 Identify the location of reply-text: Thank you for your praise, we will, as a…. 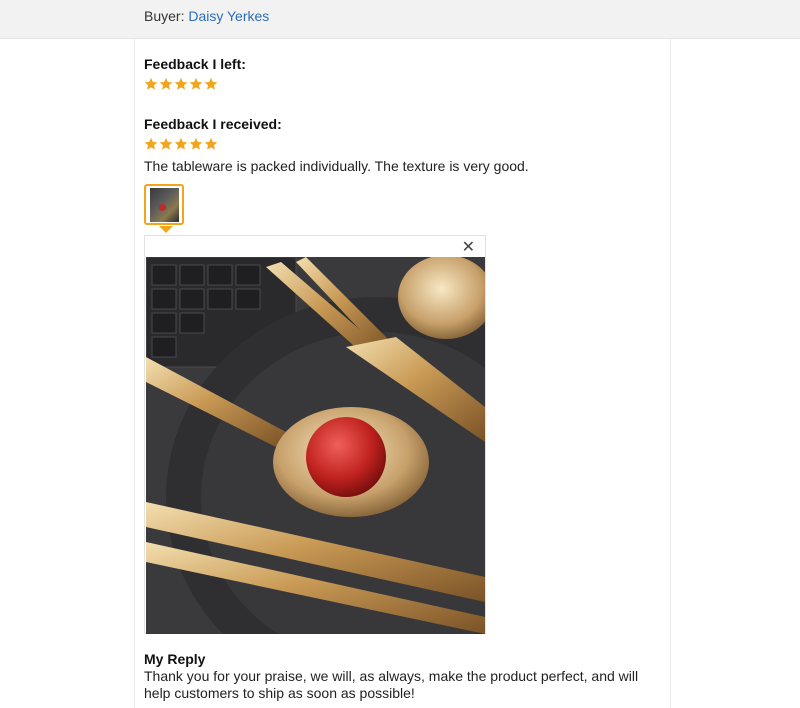
(391, 684).